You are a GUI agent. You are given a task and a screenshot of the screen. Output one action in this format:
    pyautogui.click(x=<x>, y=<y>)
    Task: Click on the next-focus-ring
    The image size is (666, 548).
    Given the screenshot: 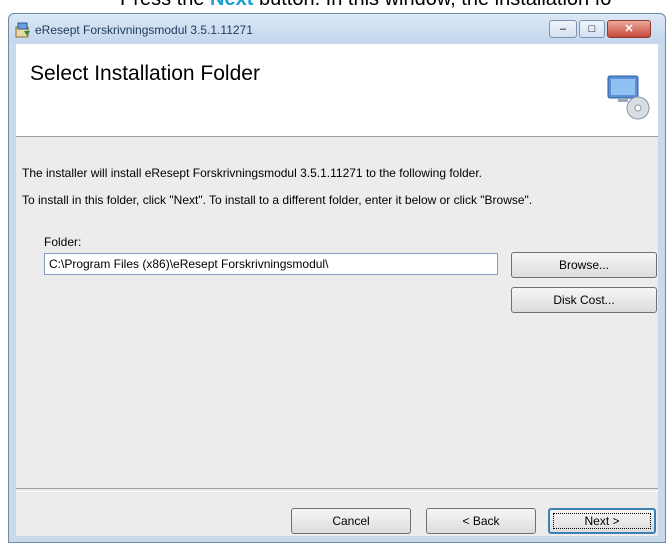 What is the action you would take?
    pyautogui.click(x=602, y=521)
    